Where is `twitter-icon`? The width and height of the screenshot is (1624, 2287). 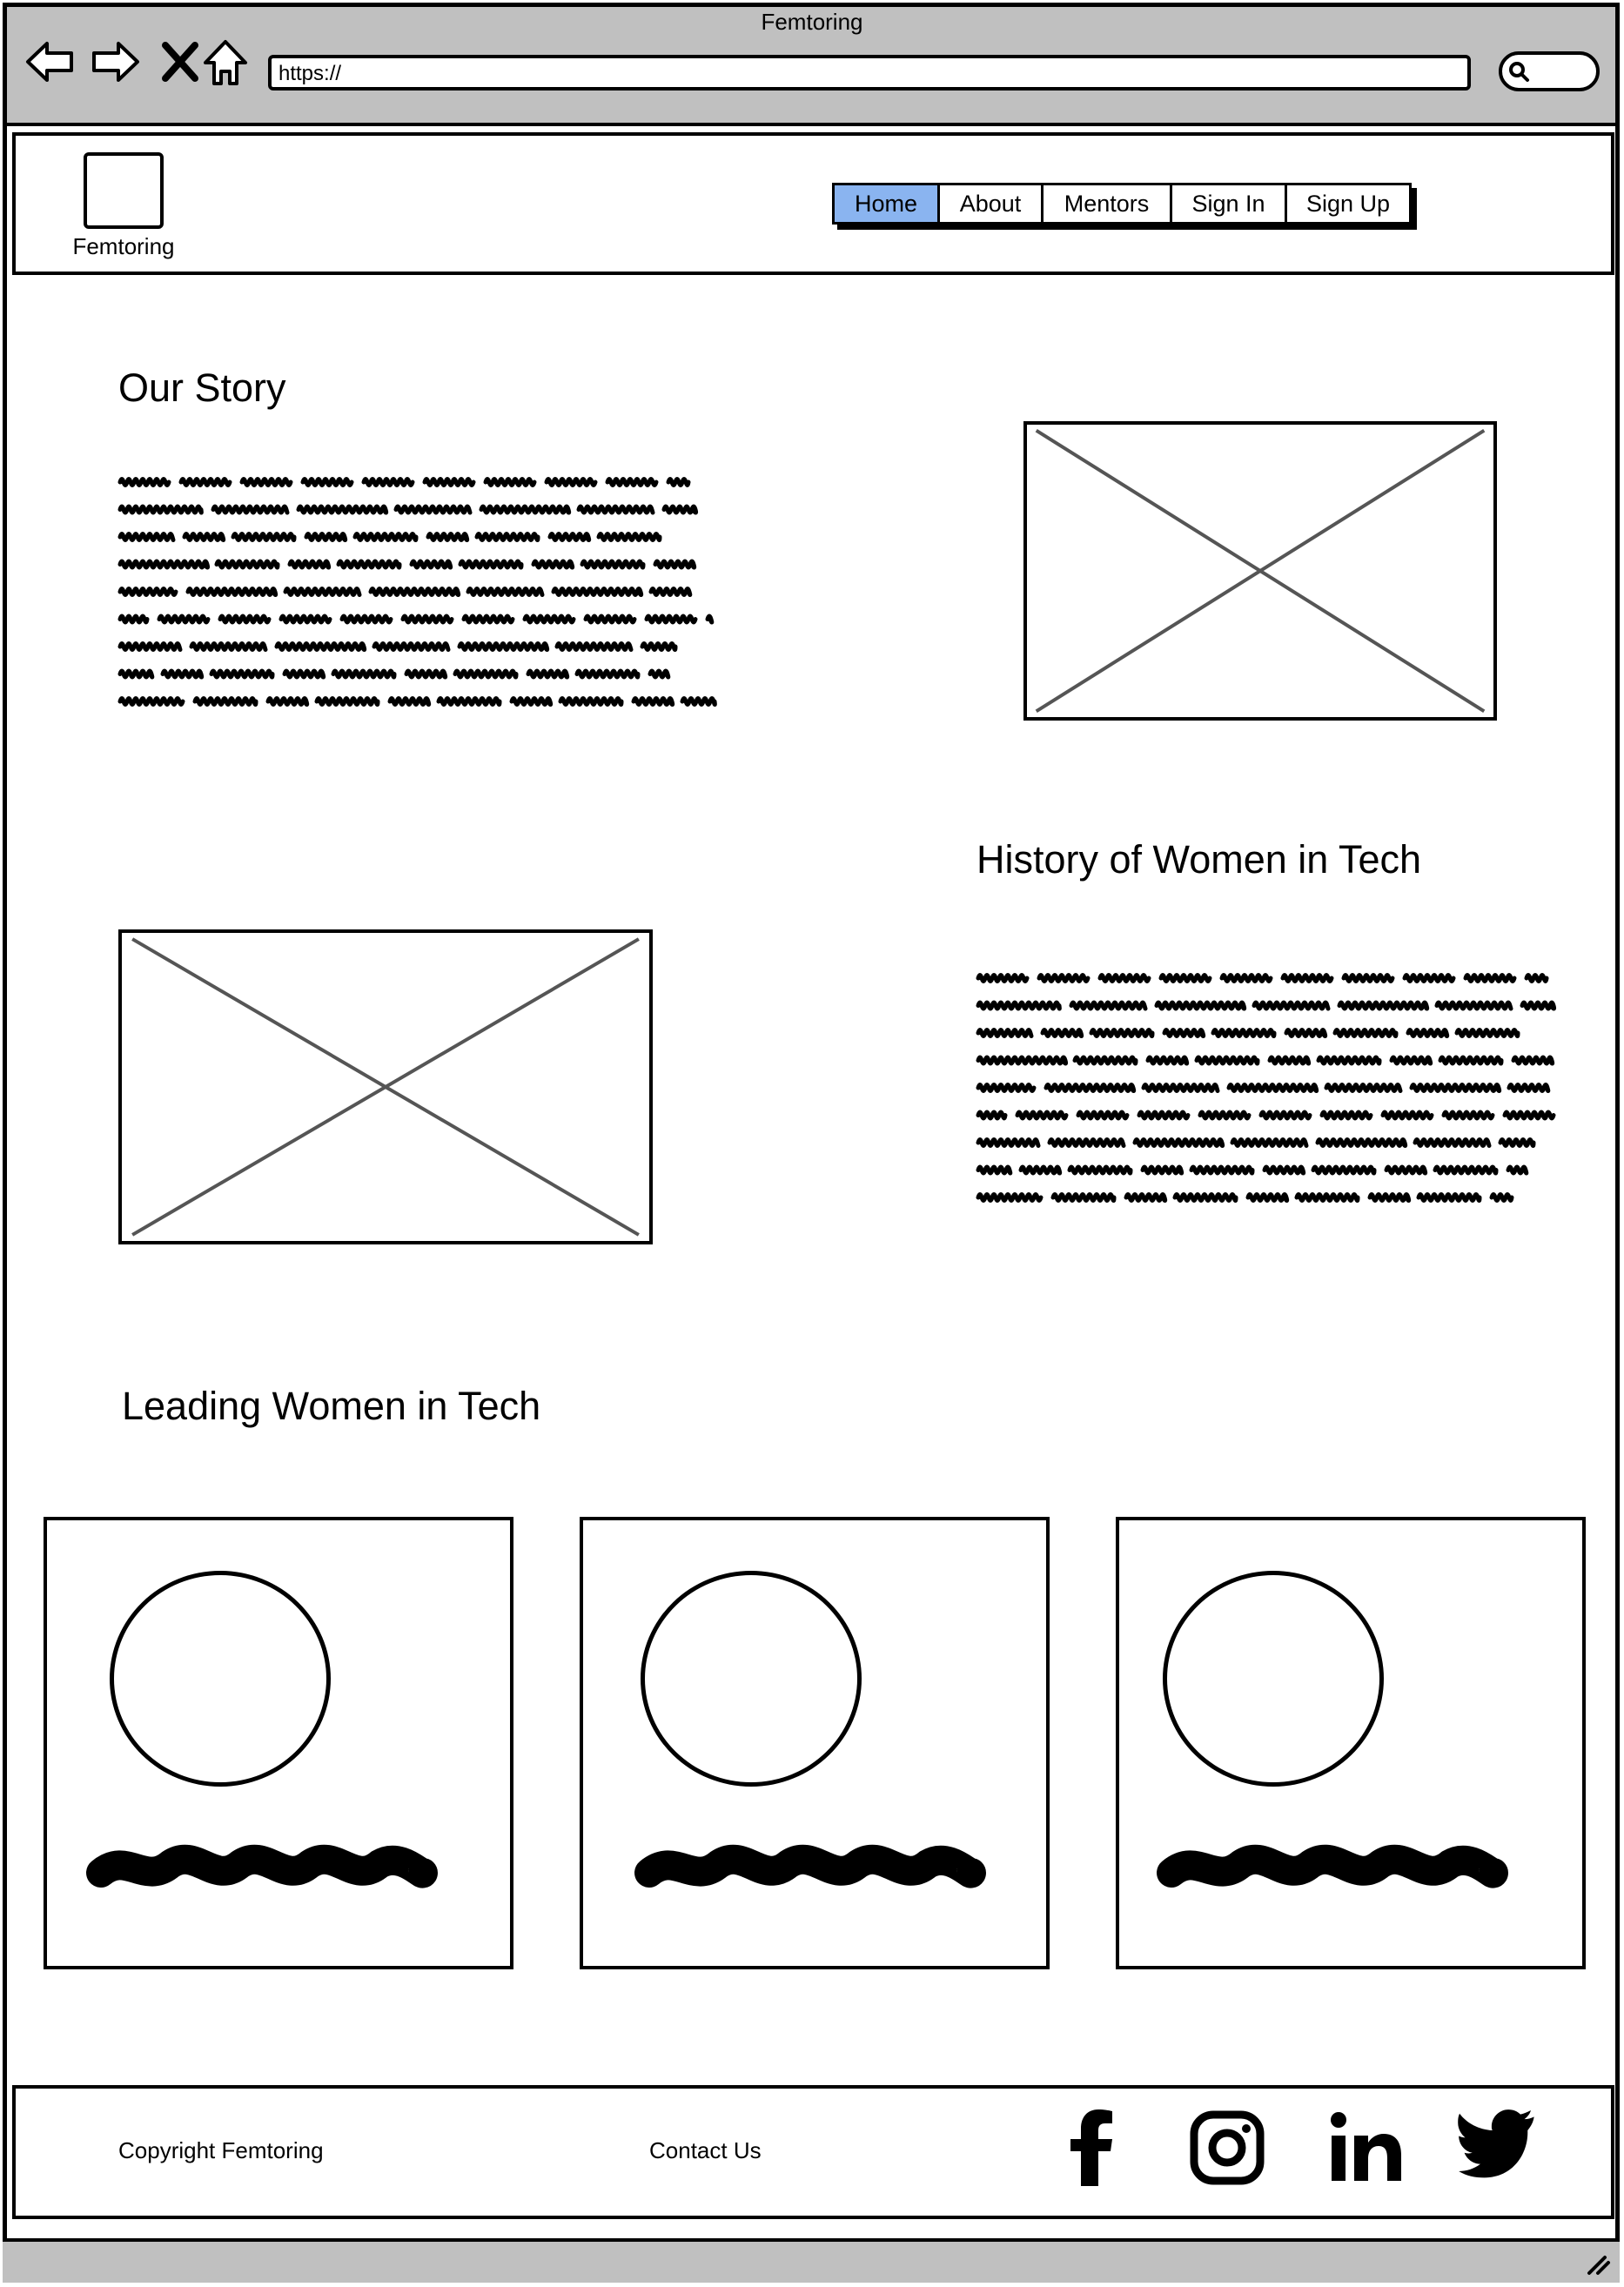 twitter-icon is located at coordinates (1497, 2148).